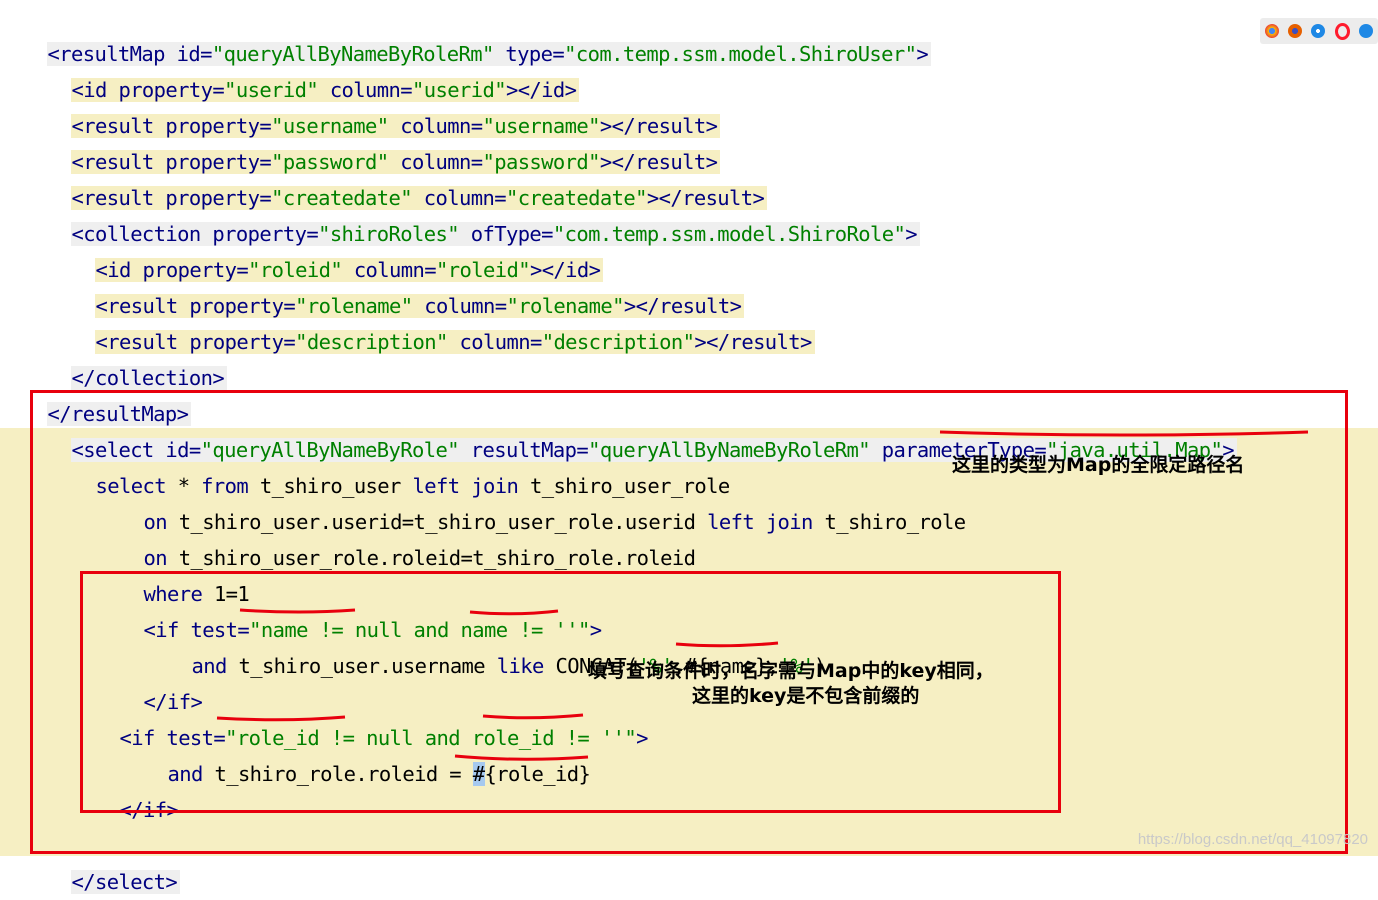 The width and height of the screenshot is (1378, 900). Describe the element at coordinates (1252, 839) in the screenshot. I see `watermark: https://blog.csdn.net/qq_41097820` at that location.